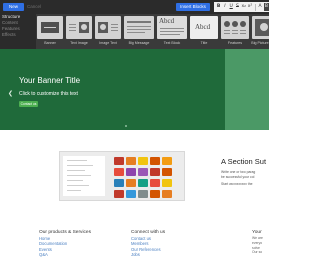 The image size is (320, 269). Describe the element at coordinates (218, 7) in the screenshot. I see `bold-button: B` at that location.